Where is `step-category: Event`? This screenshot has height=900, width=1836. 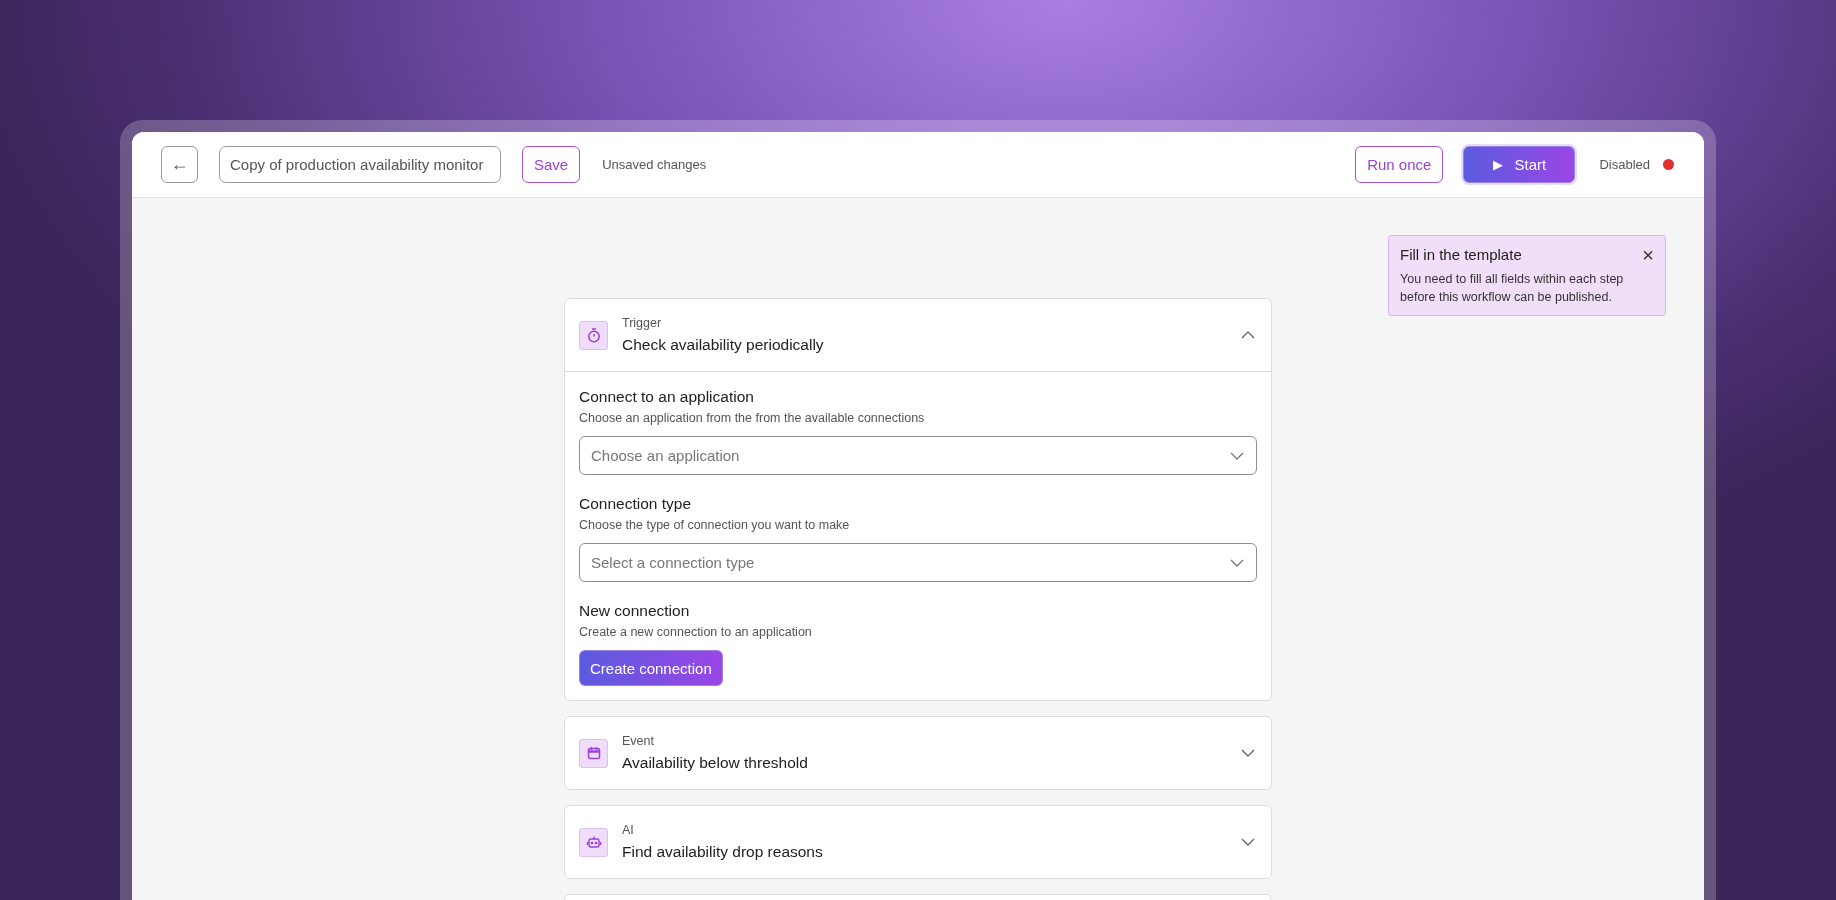 step-category: Event is located at coordinates (638, 741).